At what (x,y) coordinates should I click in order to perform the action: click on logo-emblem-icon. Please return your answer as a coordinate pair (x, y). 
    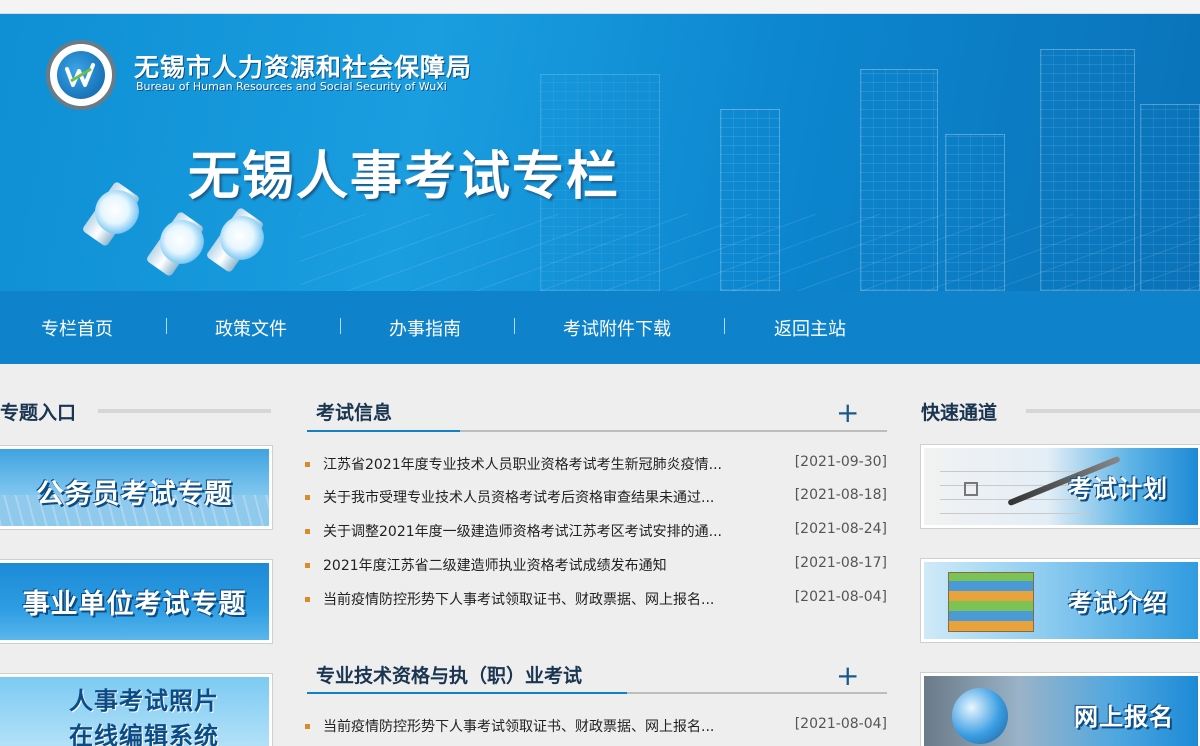
    Looking at the image, I should click on (80, 75).